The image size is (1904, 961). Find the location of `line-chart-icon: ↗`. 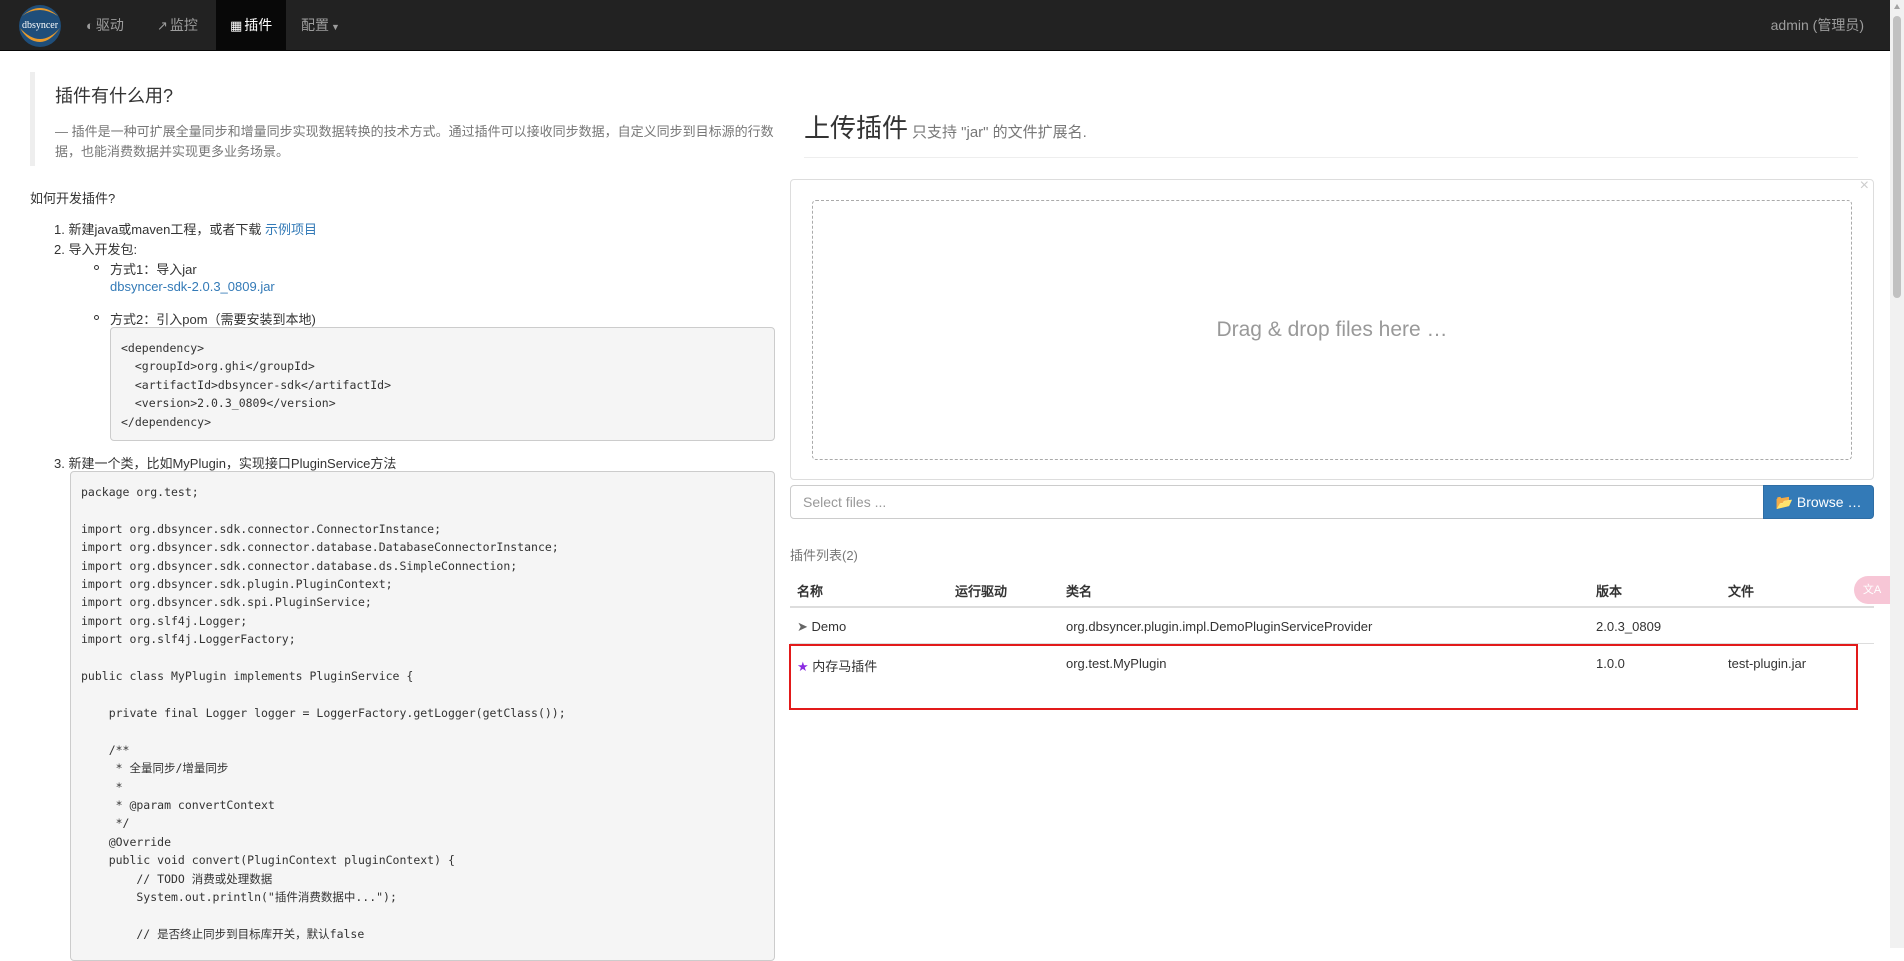

line-chart-icon: ↗ is located at coordinates (162, 25).